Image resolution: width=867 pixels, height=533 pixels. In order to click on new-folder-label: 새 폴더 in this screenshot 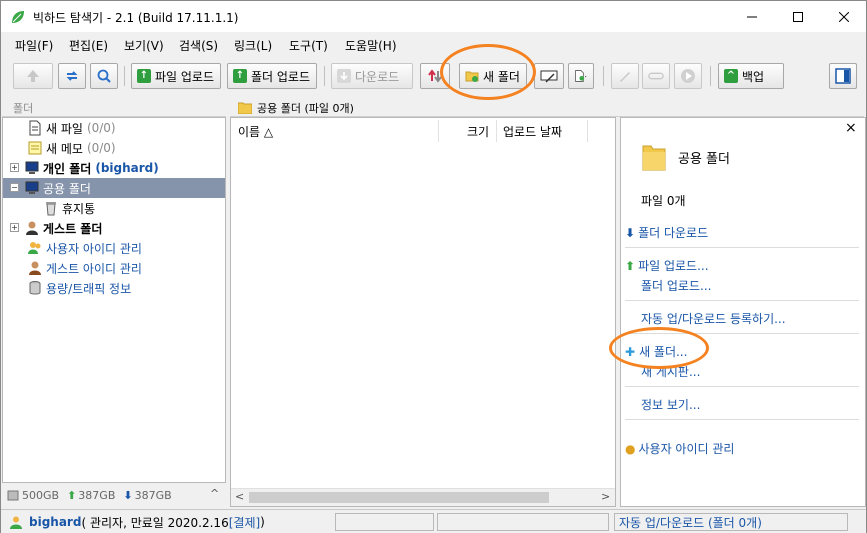, I will do `click(501, 76)`.